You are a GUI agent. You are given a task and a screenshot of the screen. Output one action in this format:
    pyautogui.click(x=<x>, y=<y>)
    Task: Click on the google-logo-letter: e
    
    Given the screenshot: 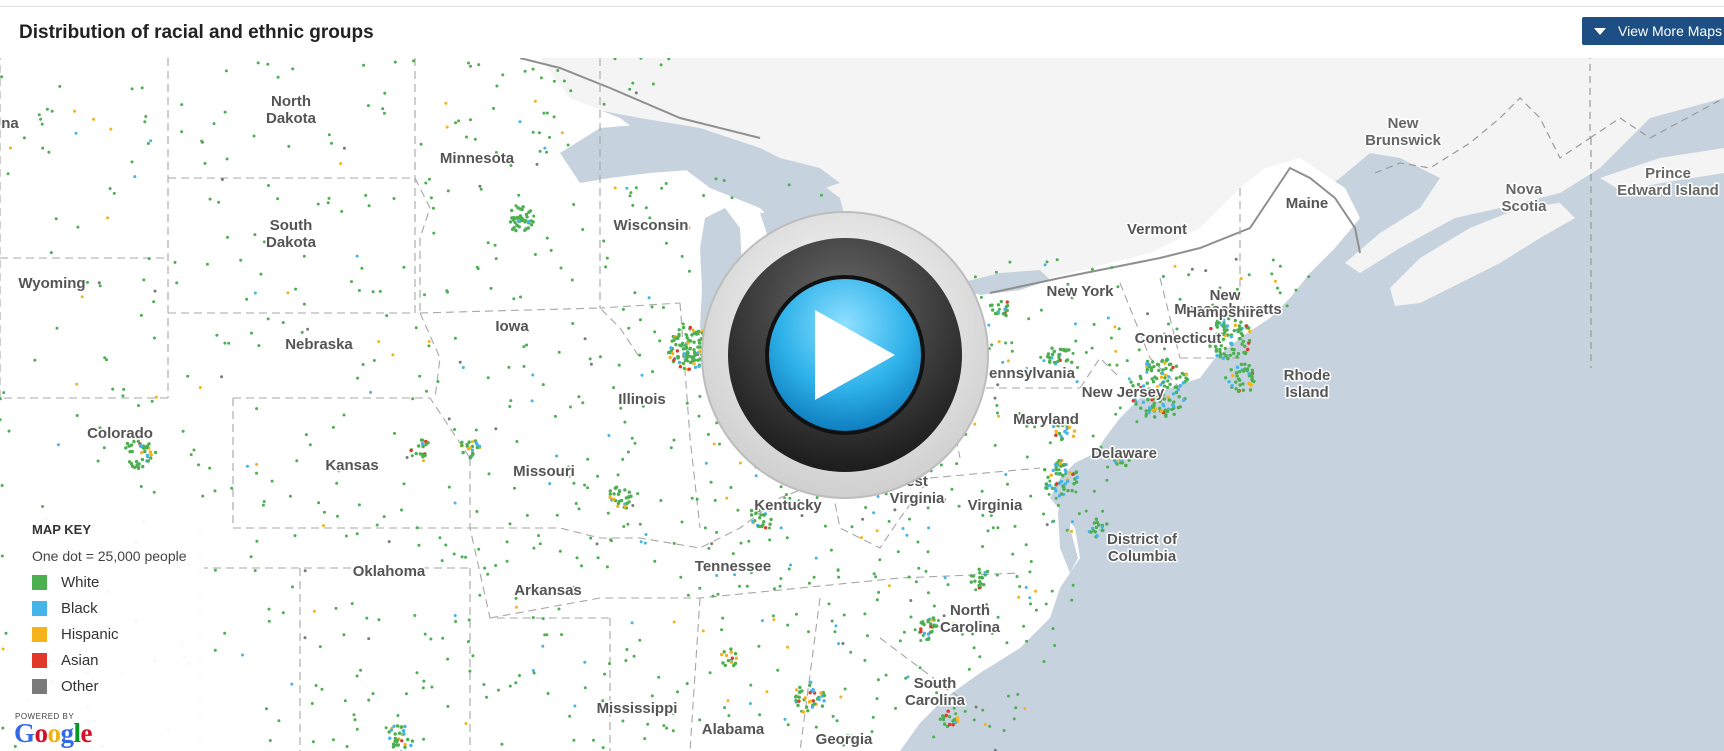 What is the action you would take?
    pyautogui.click(x=86, y=733)
    